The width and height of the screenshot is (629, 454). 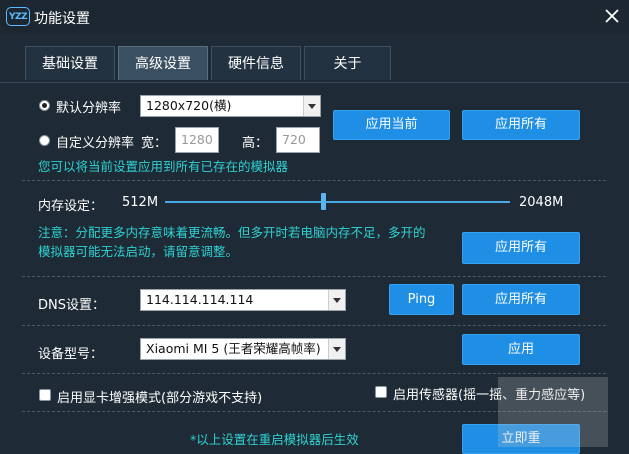 I want to click on memory-min-label: 512M, so click(x=140, y=202).